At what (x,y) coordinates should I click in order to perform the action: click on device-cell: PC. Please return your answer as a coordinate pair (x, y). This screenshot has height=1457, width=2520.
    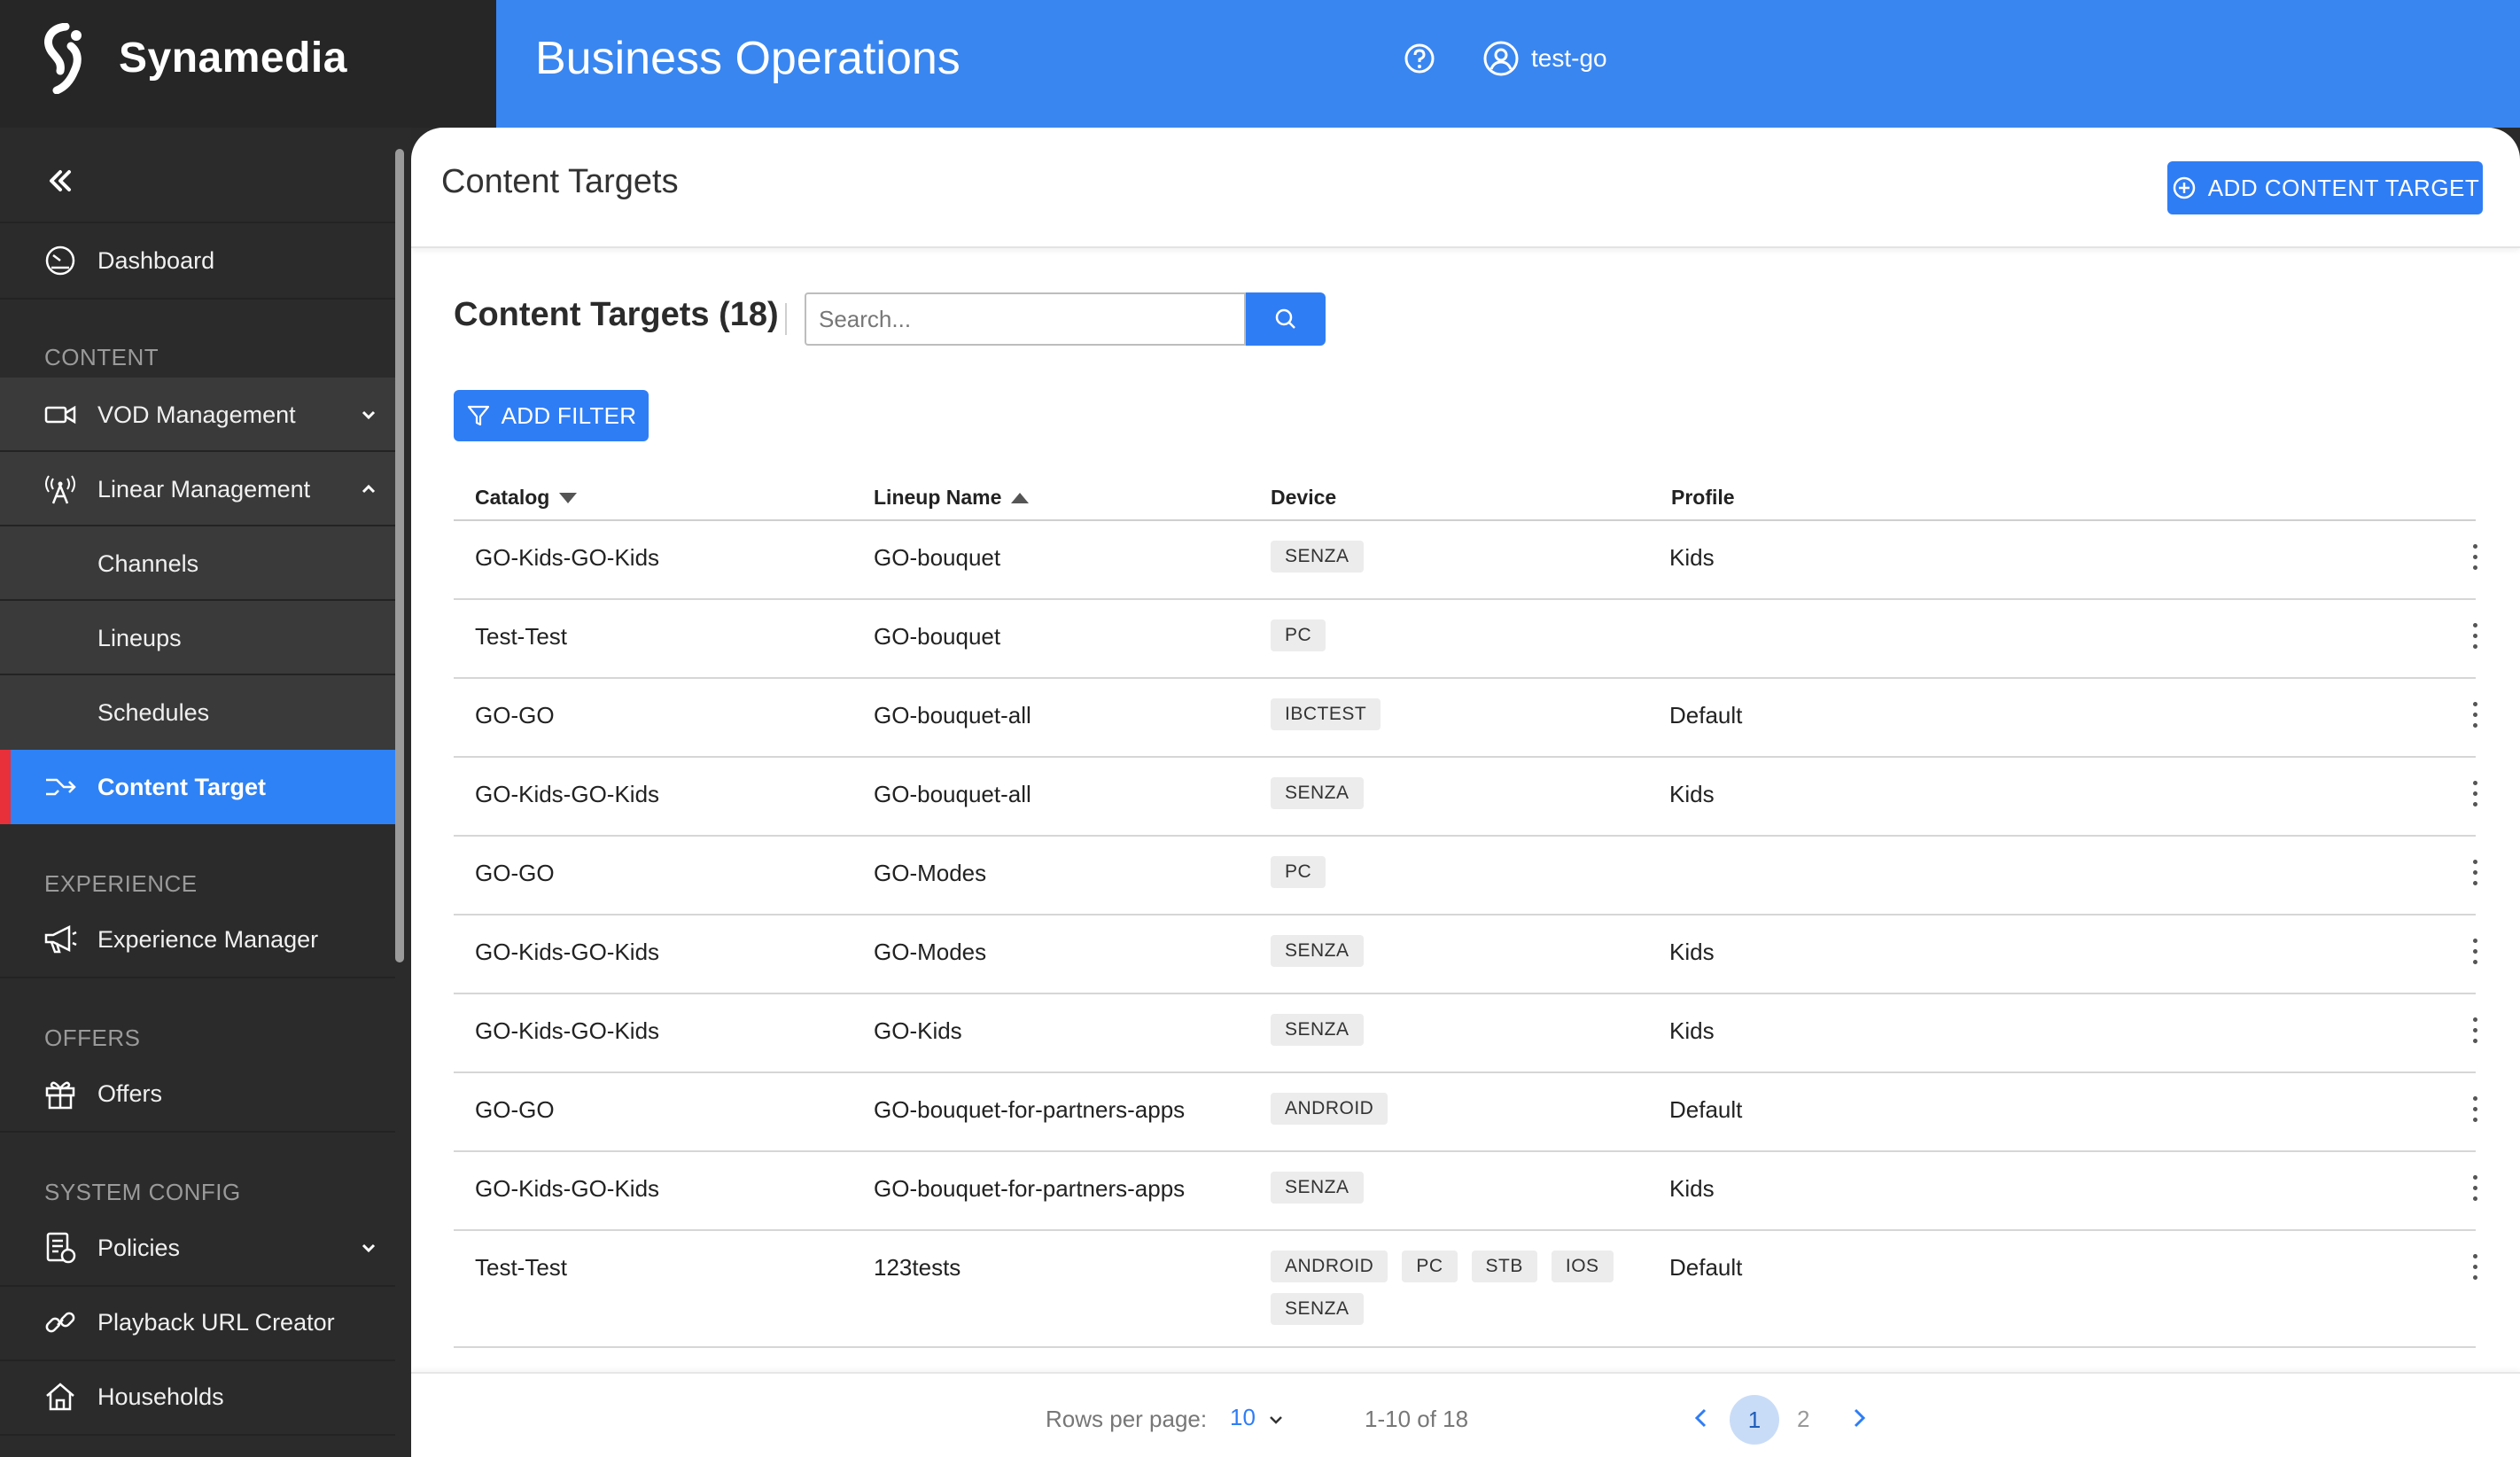
    Looking at the image, I should click on (1457, 872).